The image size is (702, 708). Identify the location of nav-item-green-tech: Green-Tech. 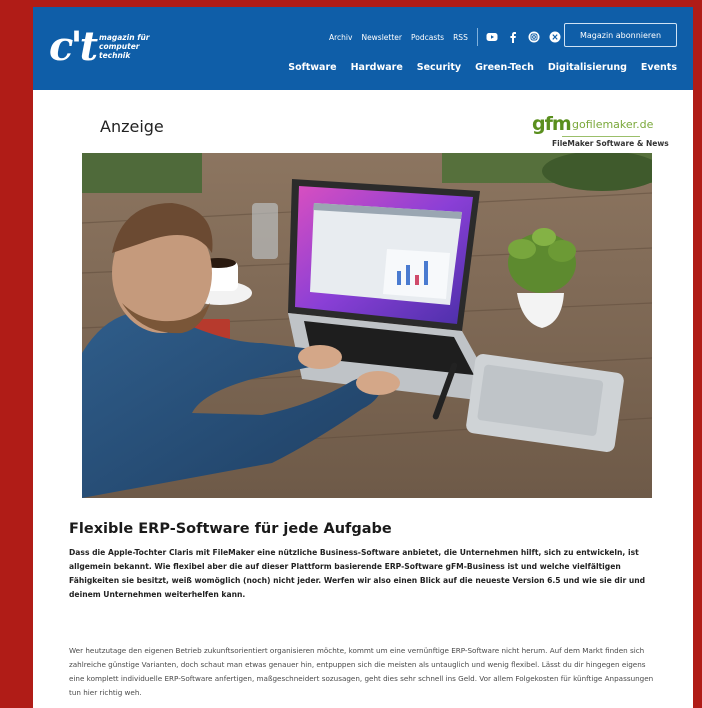
(504, 67).